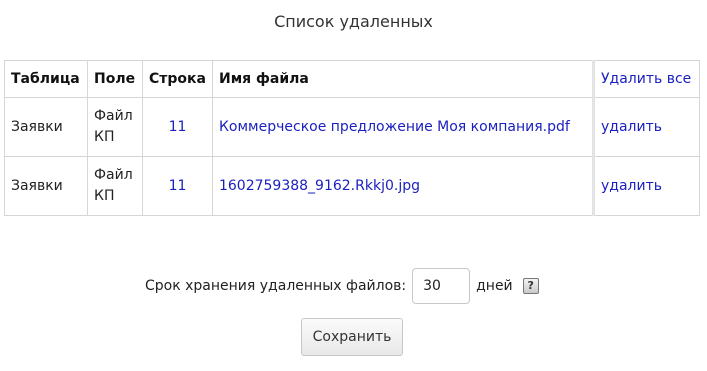 This screenshot has width=707, height=371. Describe the element at coordinates (530, 286) in the screenshot. I see `help-icon: ?` at that location.